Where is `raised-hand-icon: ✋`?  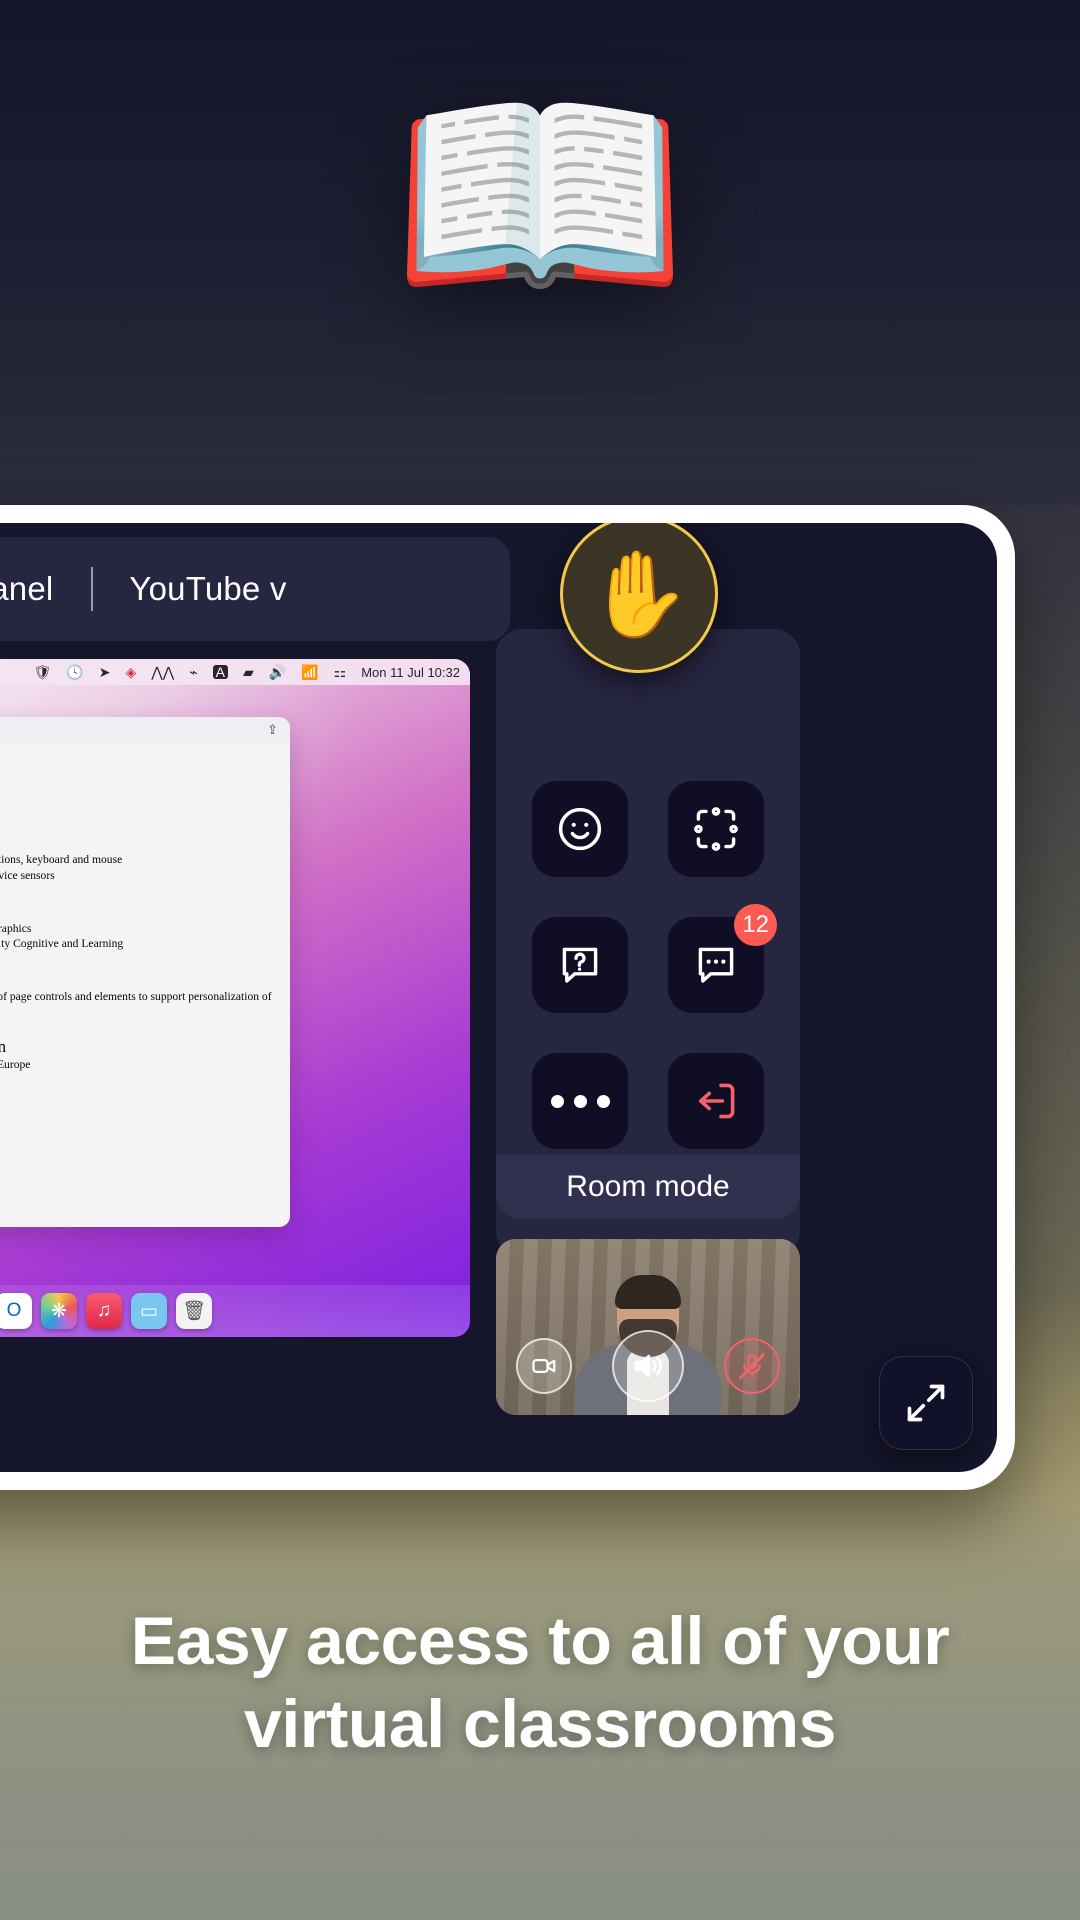
raised-hand-icon: ✋ is located at coordinates (639, 594).